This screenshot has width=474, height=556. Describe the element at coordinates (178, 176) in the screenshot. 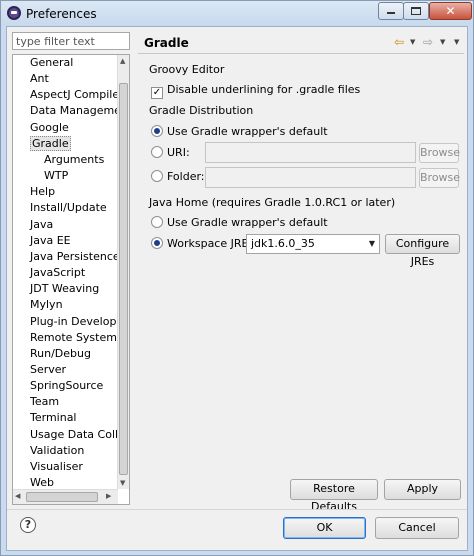

I see `distribution-folder-row: Folder:` at that location.